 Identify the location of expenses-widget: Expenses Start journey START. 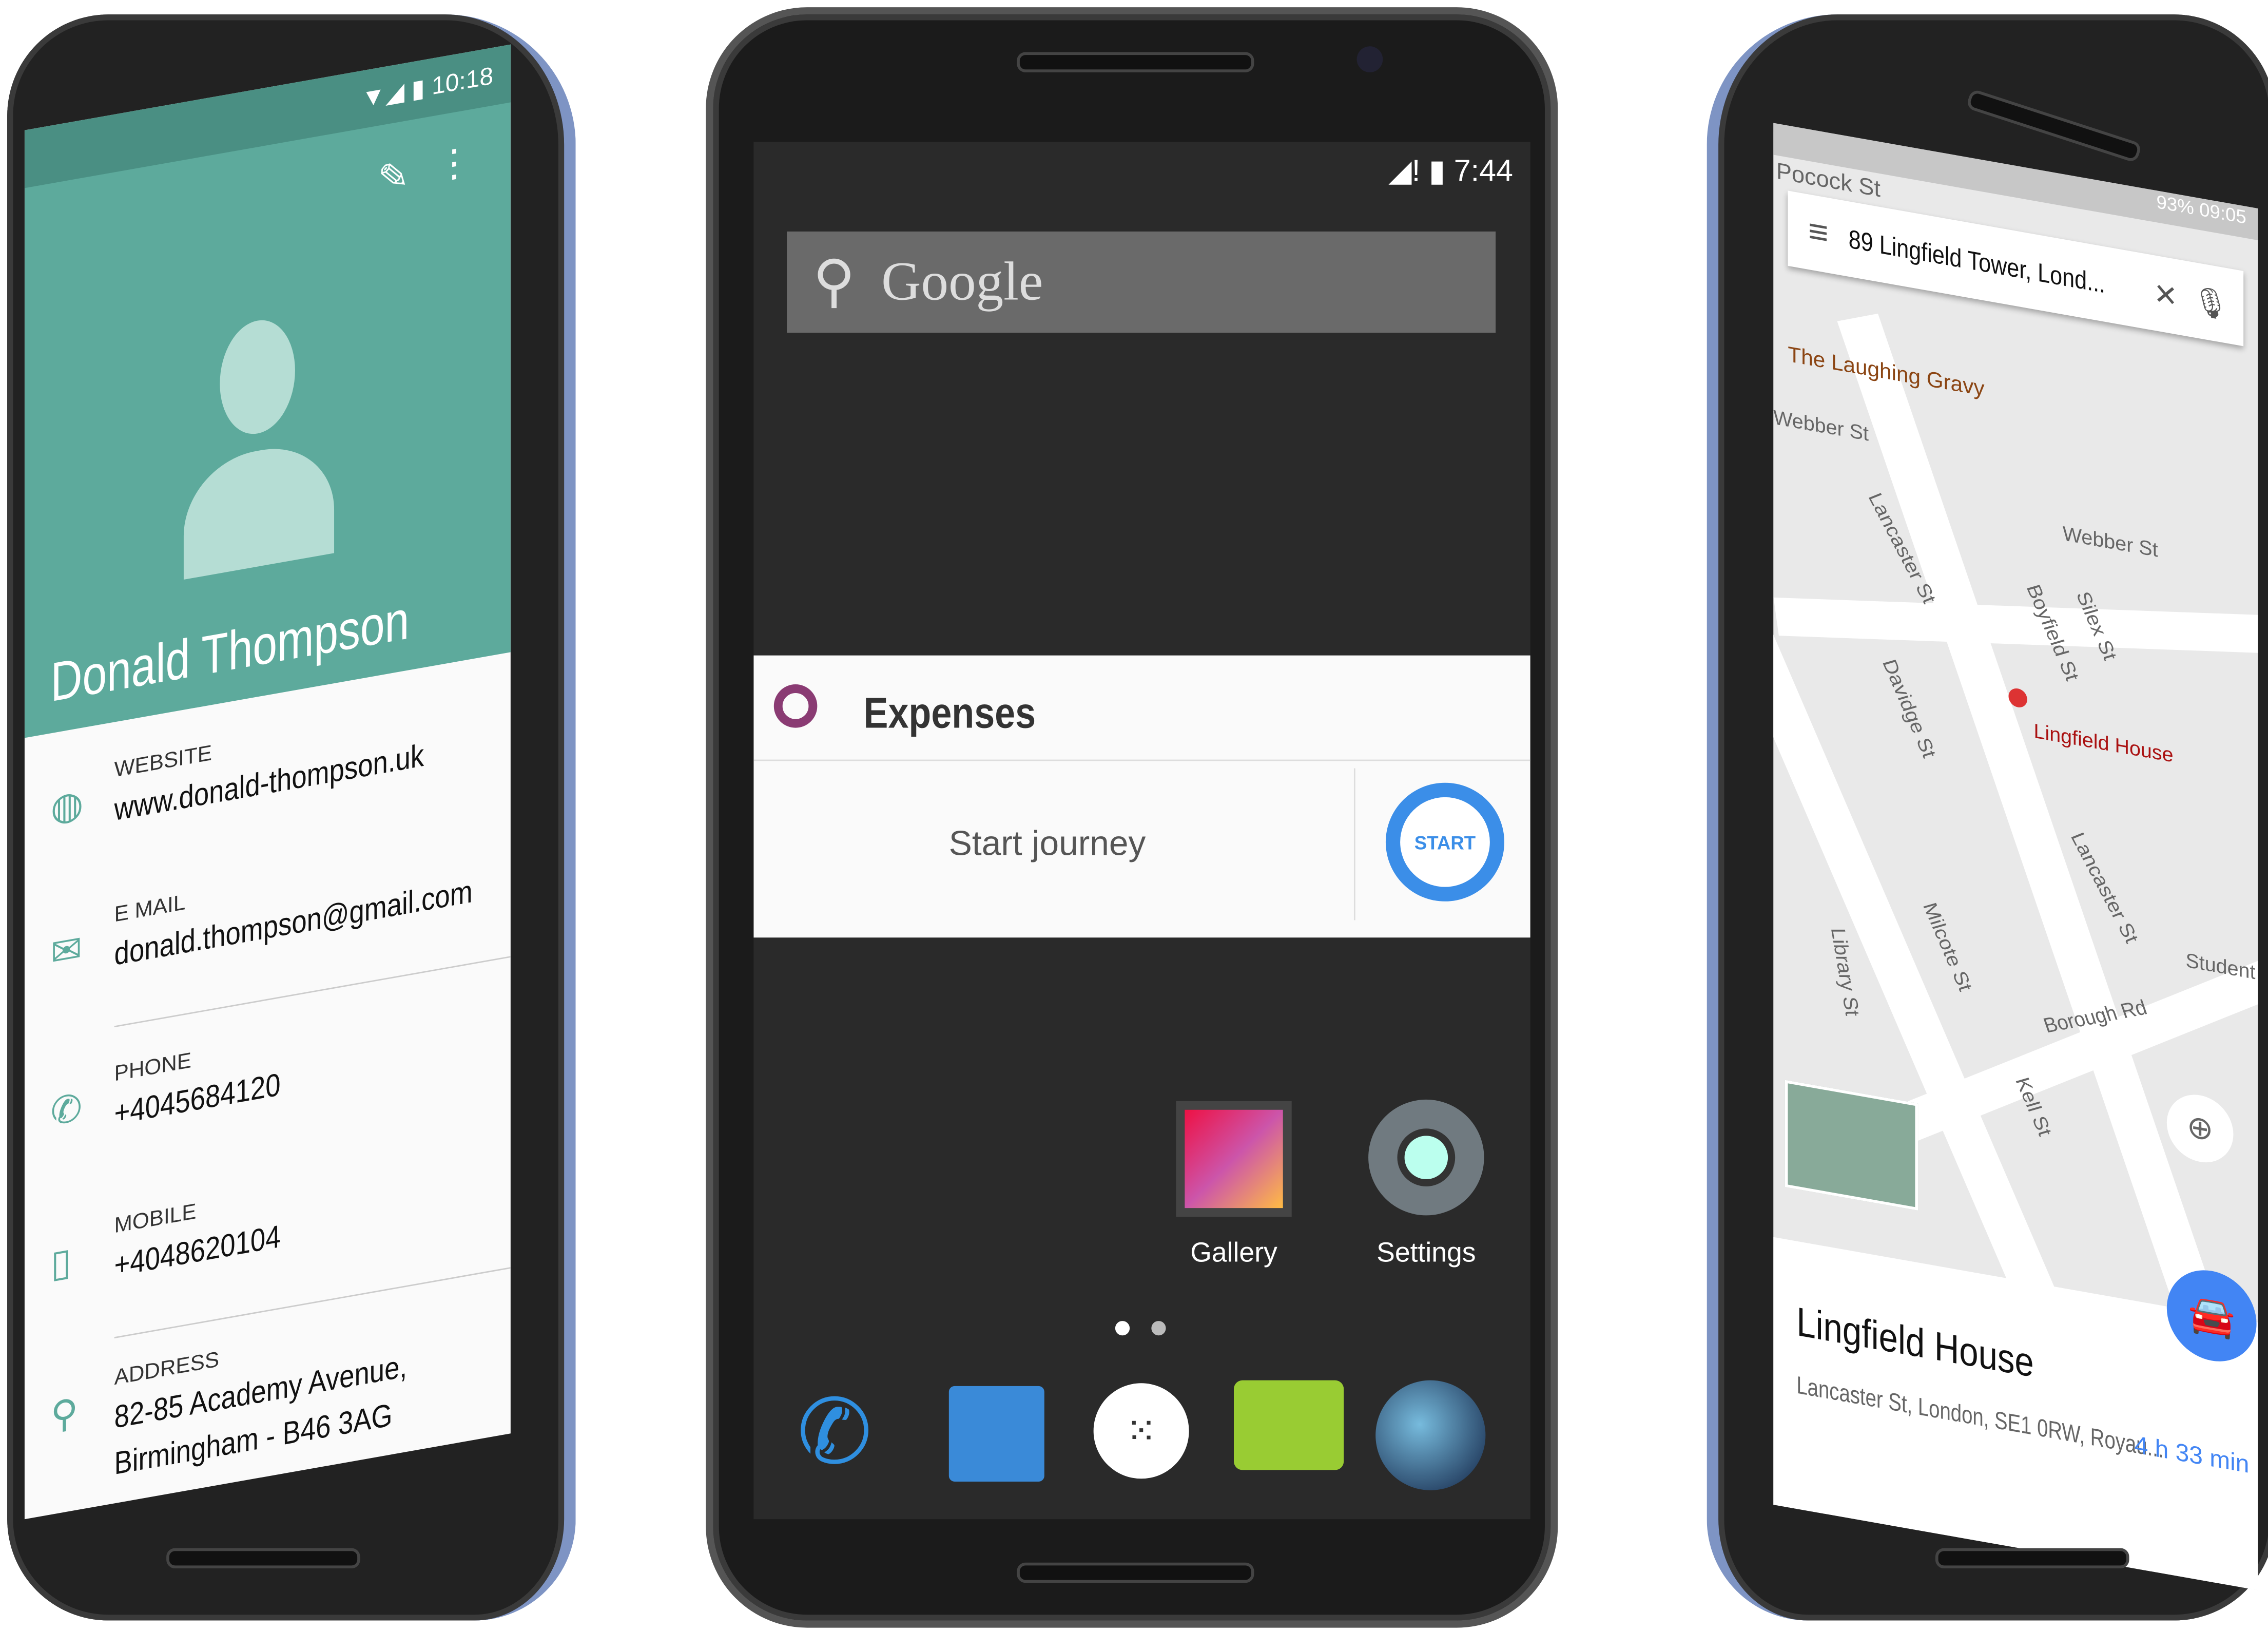
(1142, 797).